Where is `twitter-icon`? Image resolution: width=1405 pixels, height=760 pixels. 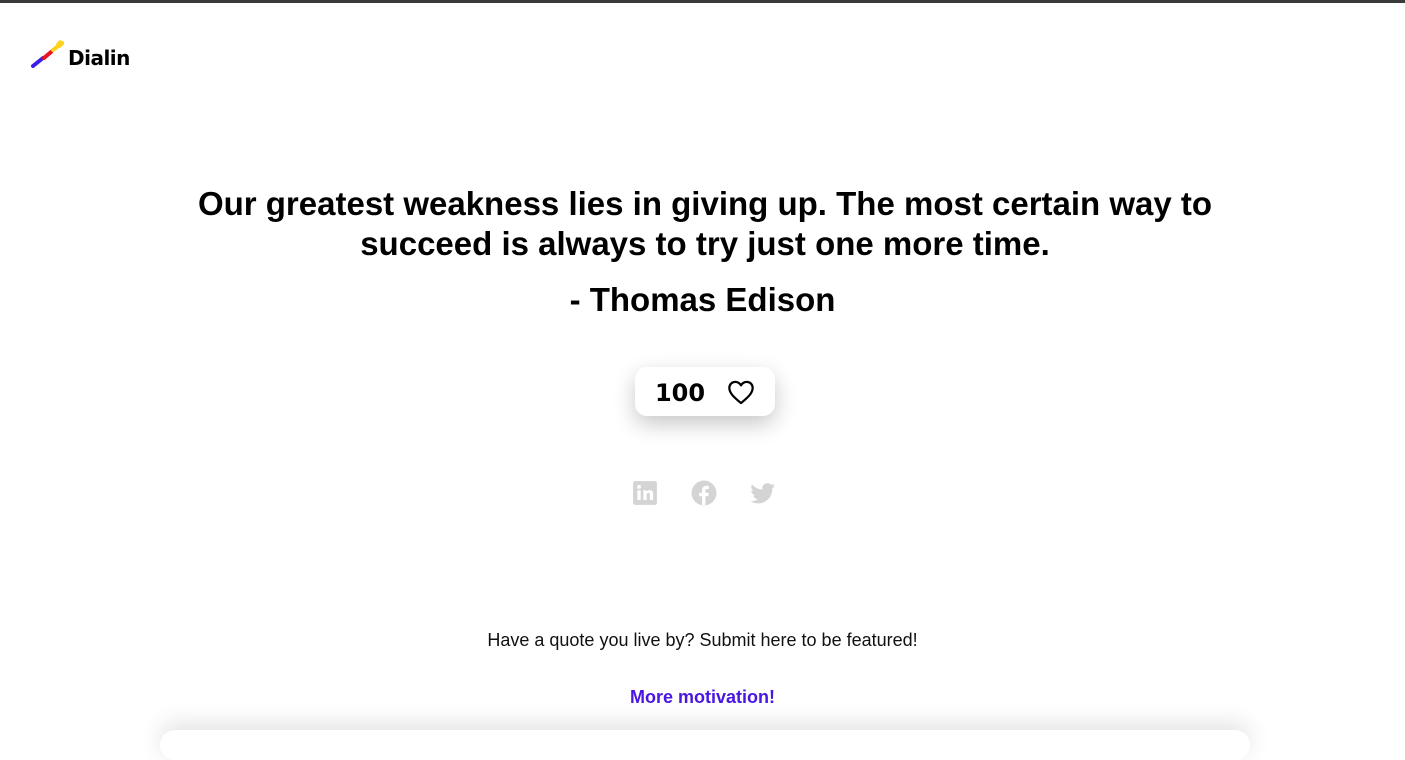 twitter-icon is located at coordinates (763, 496).